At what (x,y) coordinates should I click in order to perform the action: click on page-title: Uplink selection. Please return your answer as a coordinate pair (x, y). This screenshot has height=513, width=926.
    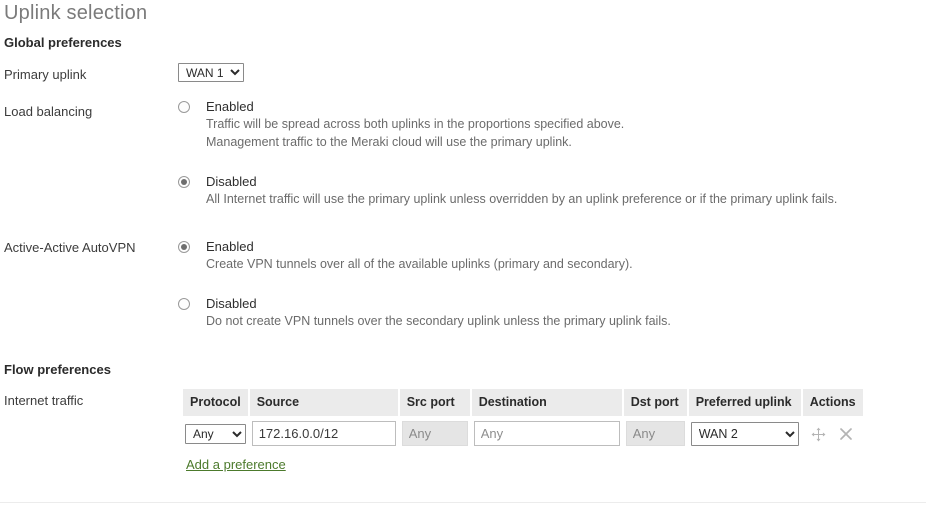
    Looking at the image, I should click on (76, 13).